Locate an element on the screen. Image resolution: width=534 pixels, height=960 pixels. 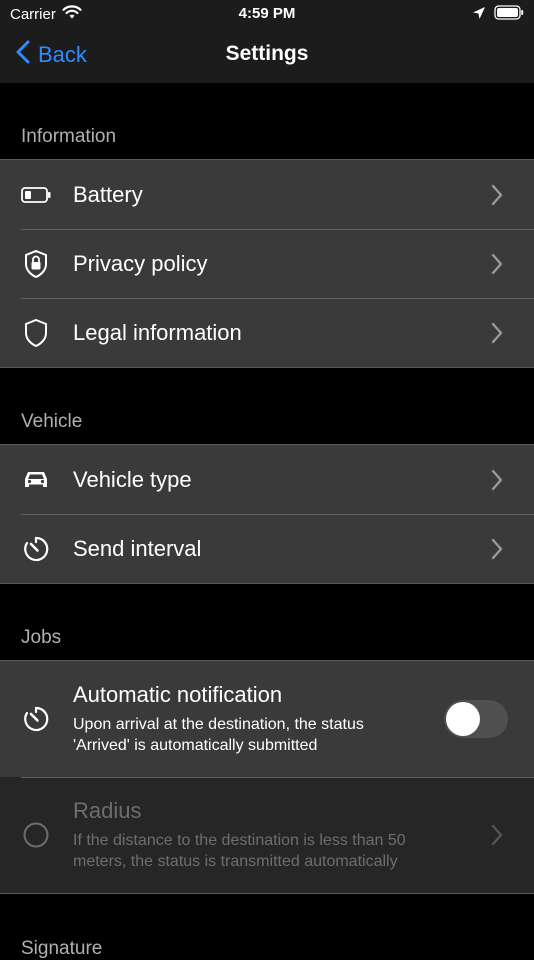
settings-row-label: Battery is located at coordinates (108, 194).